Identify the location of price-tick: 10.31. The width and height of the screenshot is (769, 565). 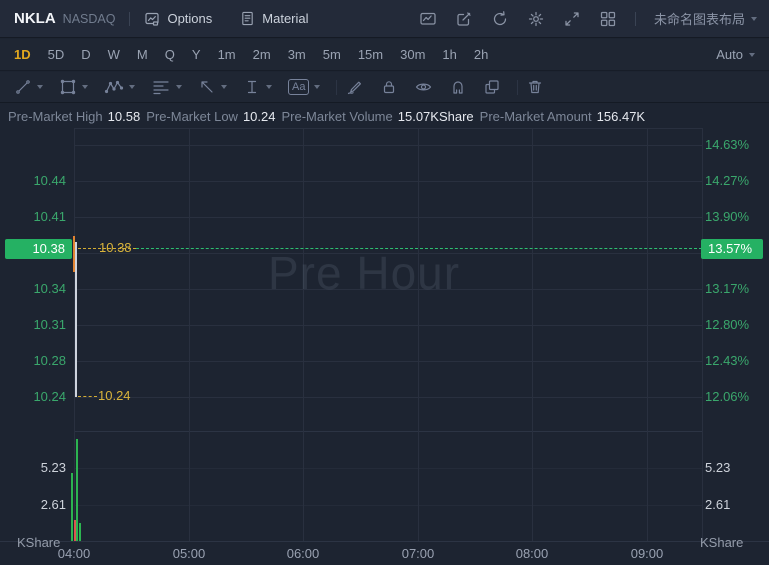
(49, 324).